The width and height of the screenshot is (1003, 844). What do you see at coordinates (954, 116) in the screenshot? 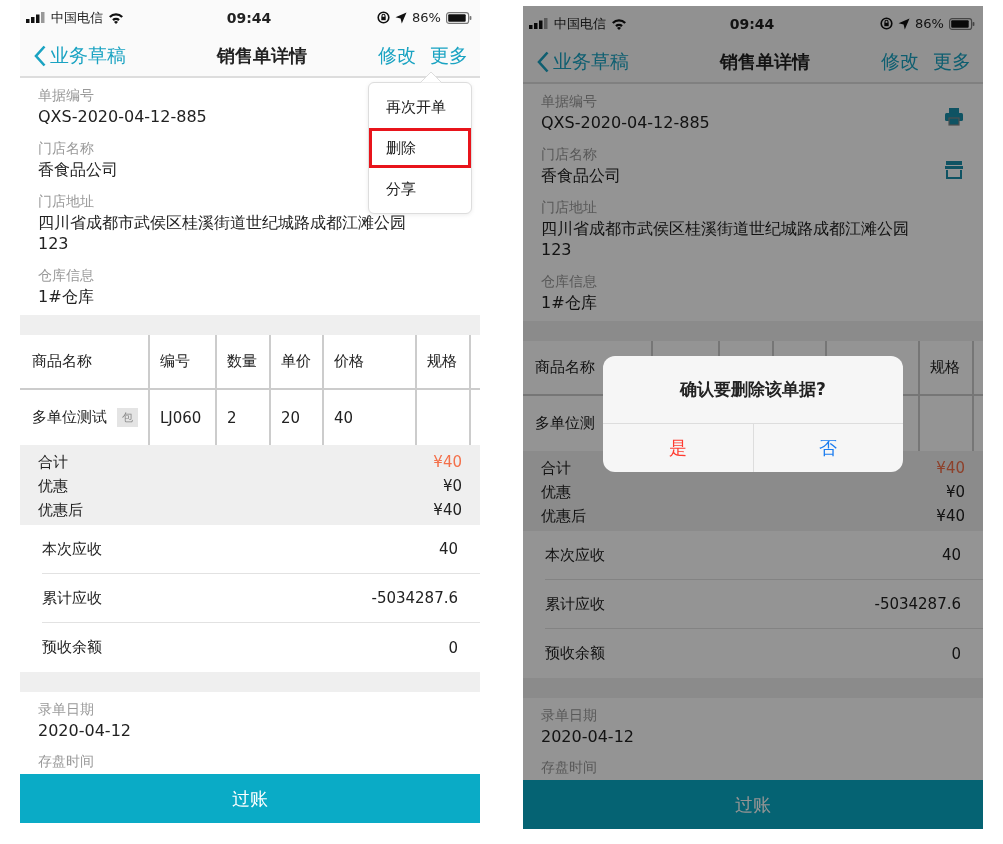
I see `printer-icon` at bounding box center [954, 116].